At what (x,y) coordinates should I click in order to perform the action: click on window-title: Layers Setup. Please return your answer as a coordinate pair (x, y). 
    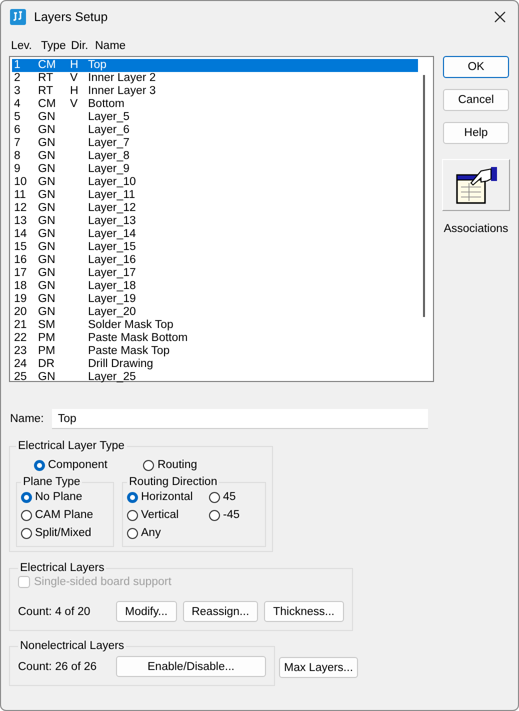
    Looking at the image, I should click on (71, 17).